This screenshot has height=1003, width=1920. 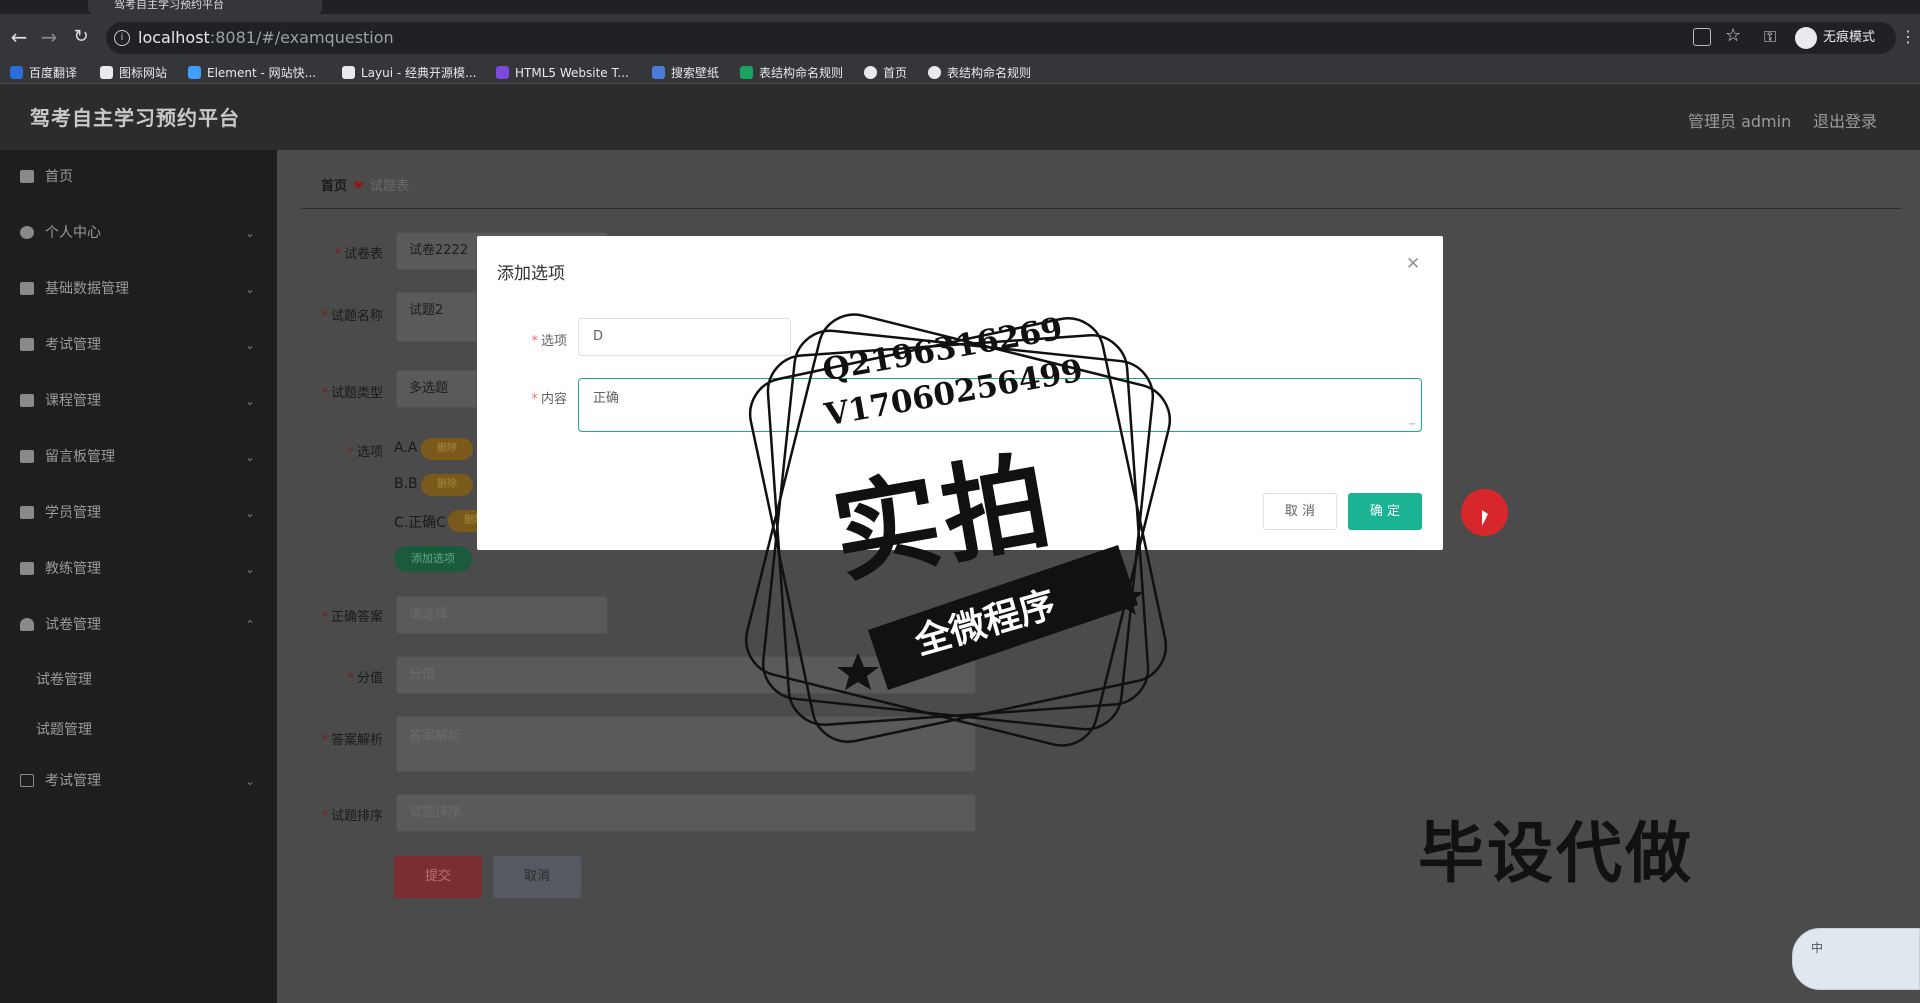 I want to click on add-option-button: 添加选项, so click(x=433, y=559).